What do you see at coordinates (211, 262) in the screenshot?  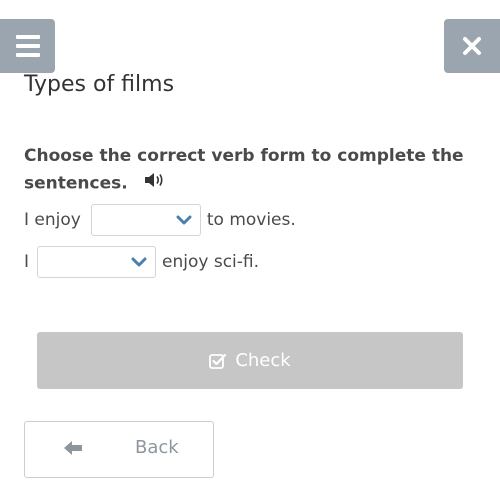 I see `sentence-2-after: enjoy sci-fi.` at bounding box center [211, 262].